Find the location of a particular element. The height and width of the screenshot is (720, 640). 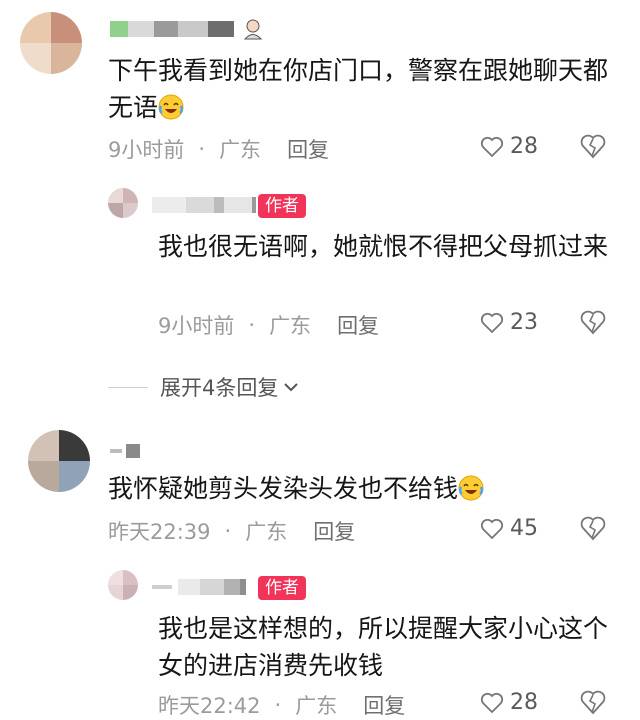

comment-time: 昨天22:39 is located at coordinates (159, 532).